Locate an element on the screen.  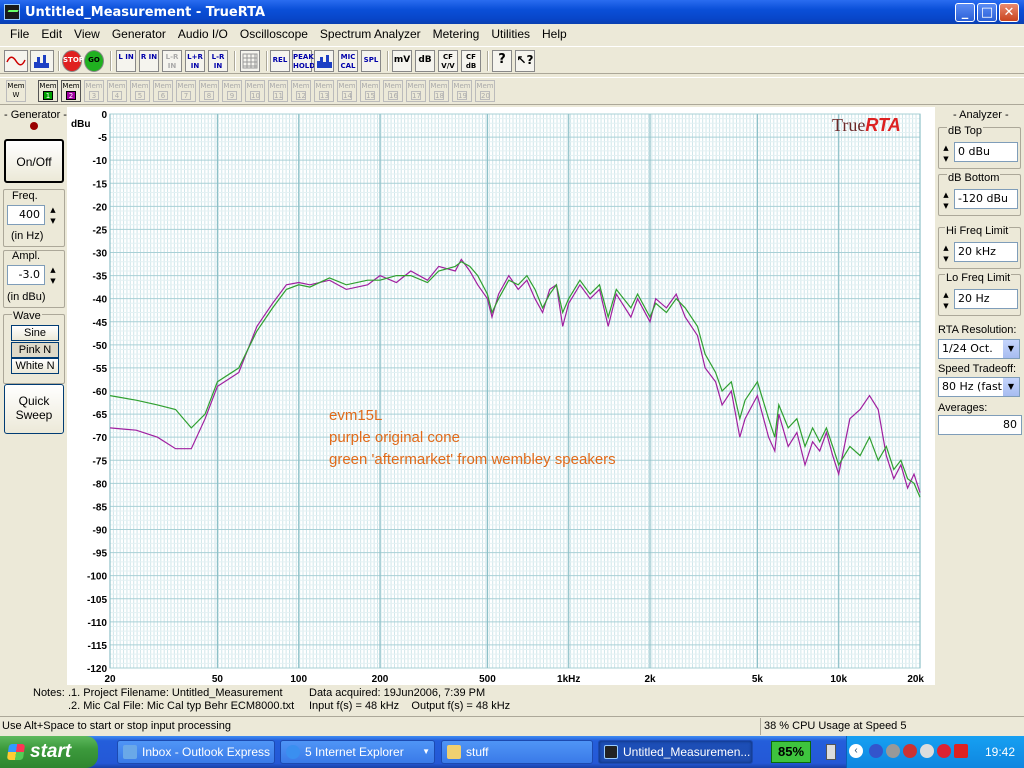
menu-view: View is located at coordinates (87, 34).